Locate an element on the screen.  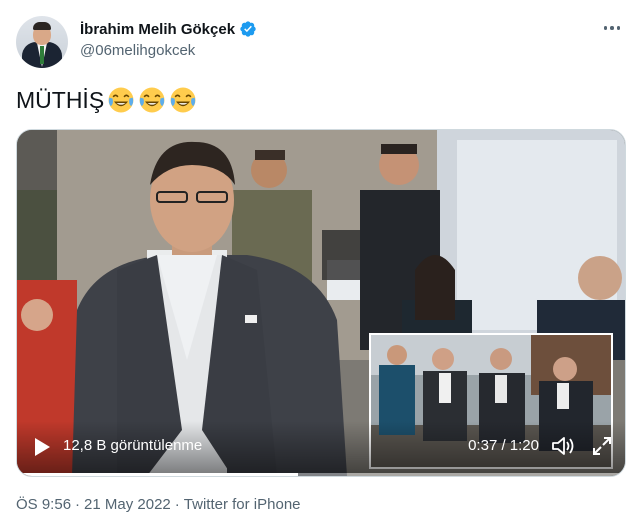
tweet-date: 21 May 2022 is located at coordinates (127, 504).